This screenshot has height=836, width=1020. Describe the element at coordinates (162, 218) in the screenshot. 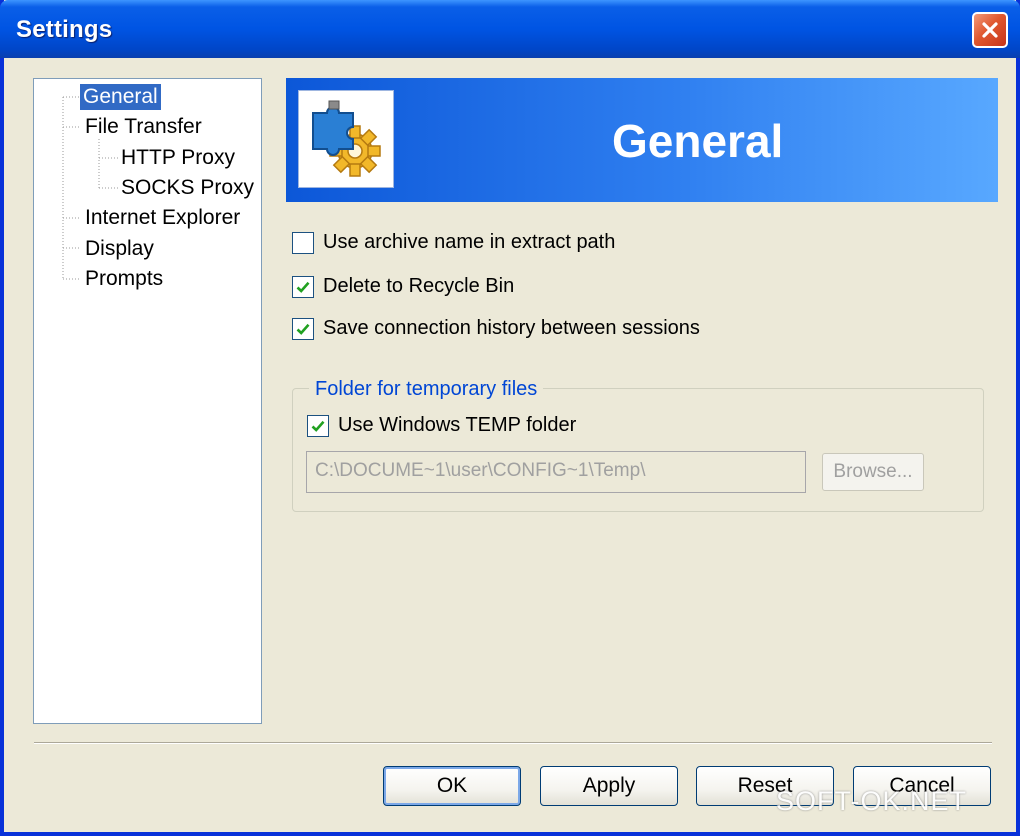

I see `tree-item-internet-explorer: Internet Explorer` at that location.